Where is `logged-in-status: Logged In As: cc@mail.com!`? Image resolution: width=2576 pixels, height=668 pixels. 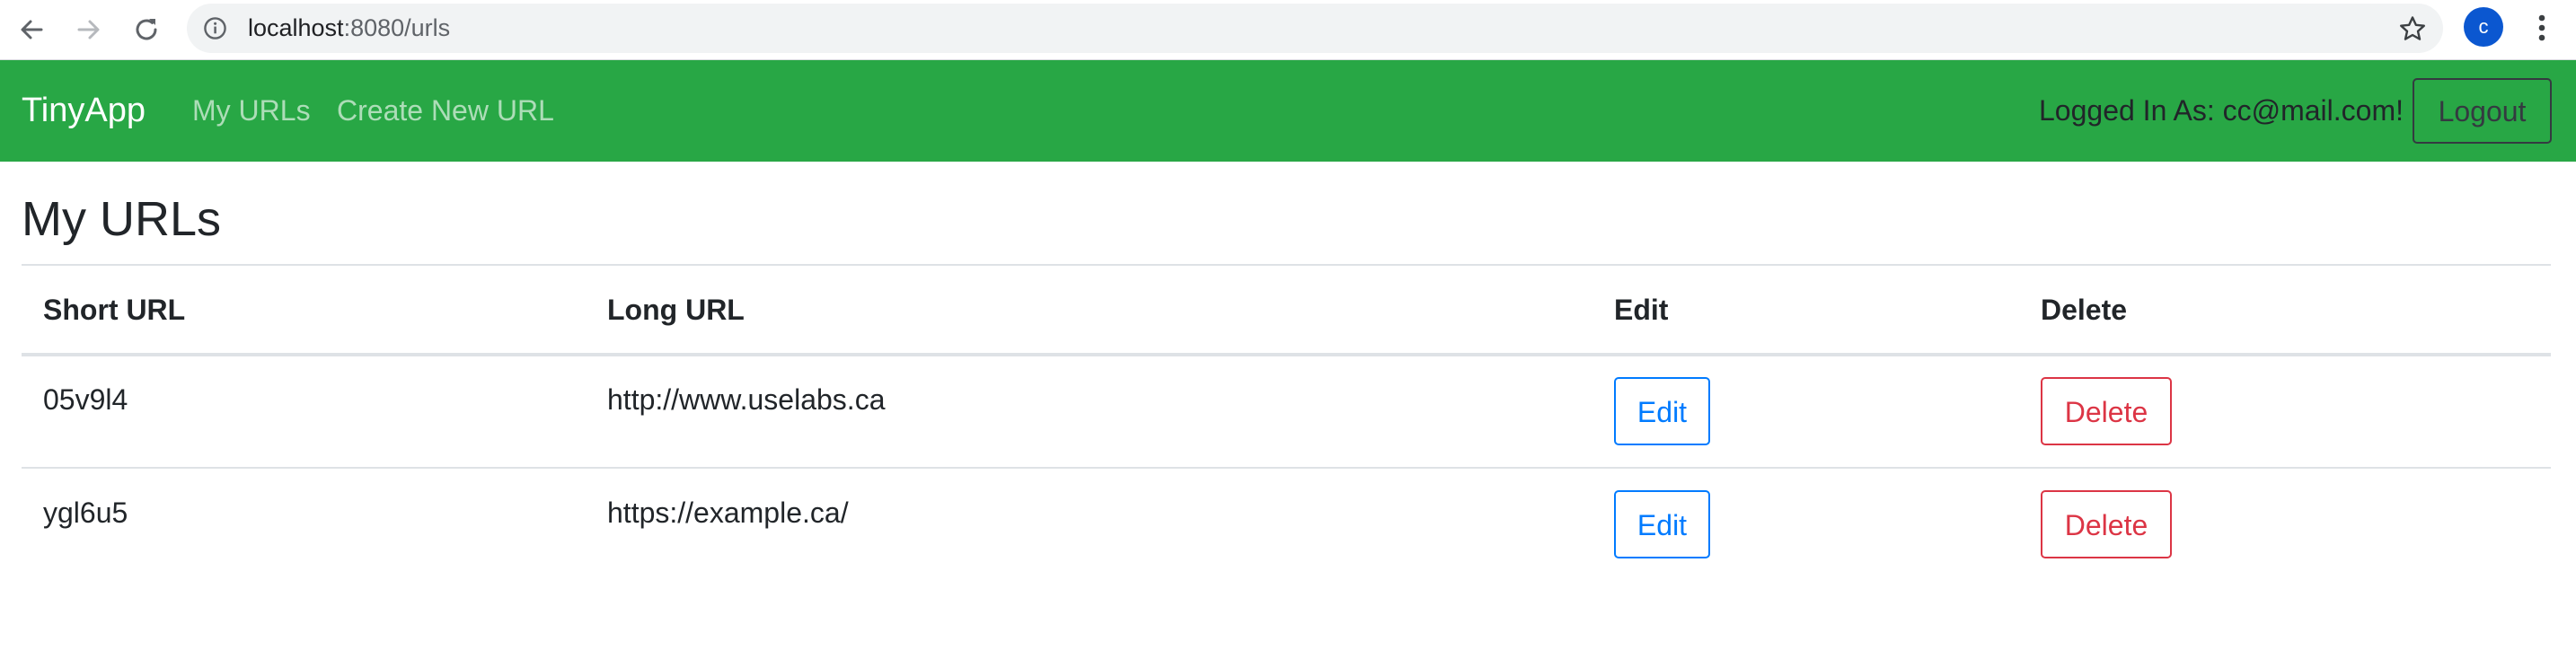
logged-in-status: Logged In As: cc@mail.com! is located at coordinates (2221, 110).